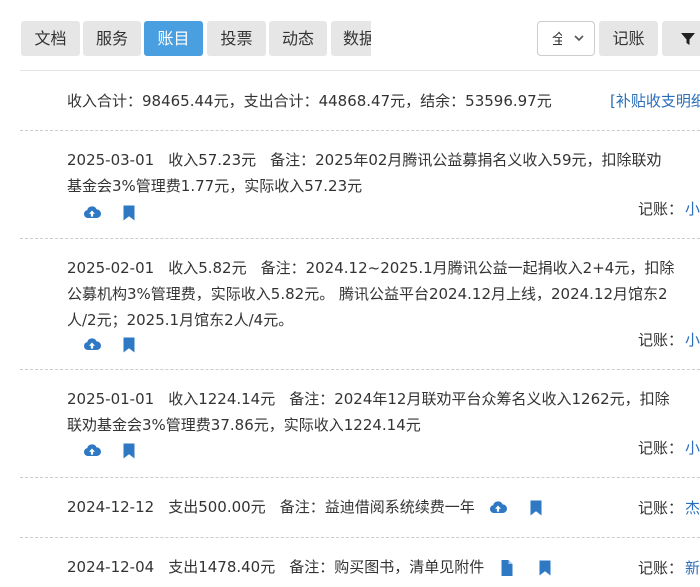 Image resolution: width=700 pixels, height=587 pixels. I want to click on entry-line: 2024-12-04 支出1478.40元 备注：购买图书，清单见附件, so click(383, 567).